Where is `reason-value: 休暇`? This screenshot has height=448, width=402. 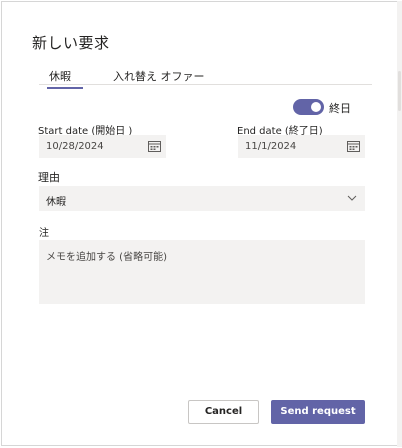
reason-value: 休暇 is located at coordinates (56, 202).